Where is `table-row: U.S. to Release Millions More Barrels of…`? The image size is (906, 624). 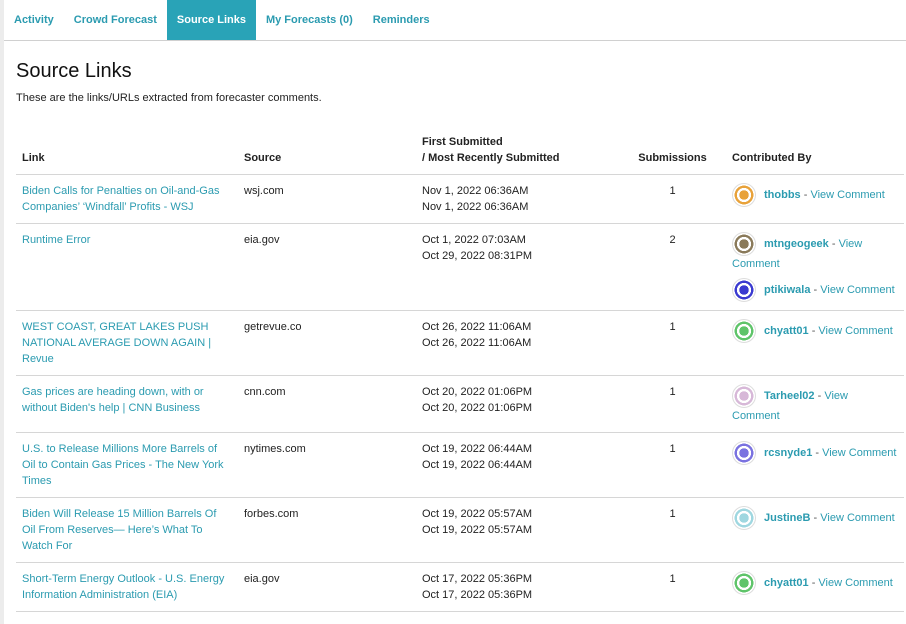 table-row: U.S. to Release Millions More Barrels of… is located at coordinates (460, 465).